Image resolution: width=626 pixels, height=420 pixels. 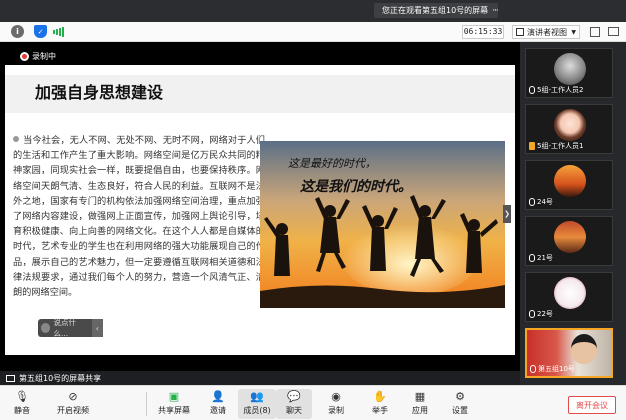 What do you see at coordinates (420, 410) in the screenshot?
I see `apps-label: 应用` at bounding box center [420, 410].